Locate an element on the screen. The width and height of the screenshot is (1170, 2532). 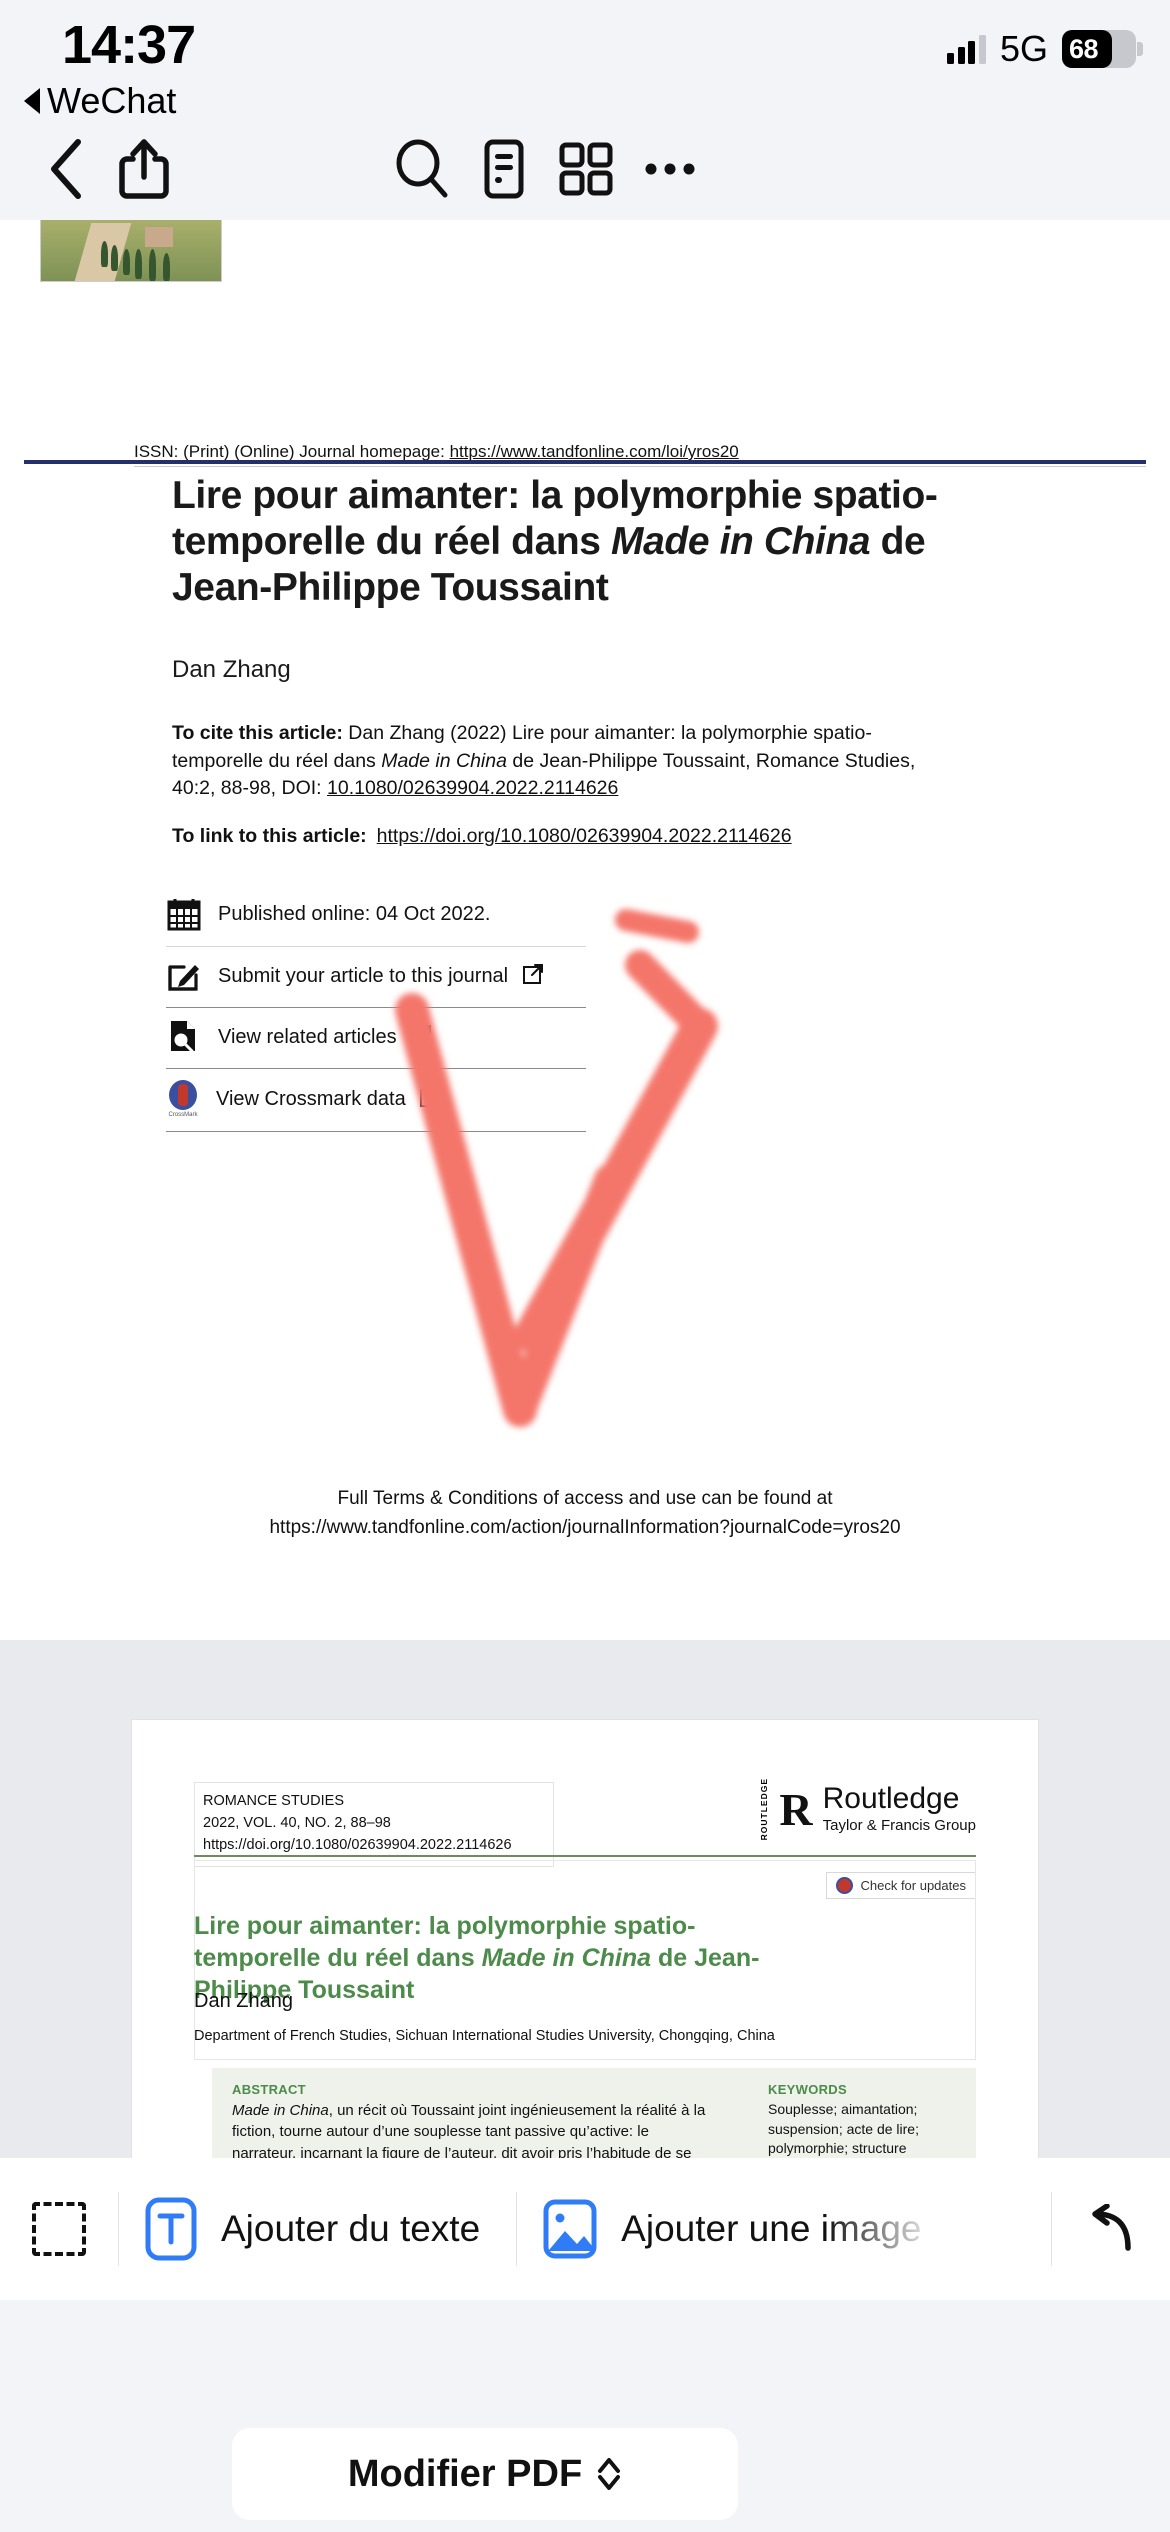
journal-cover-thumbnail is located at coordinates (131, 251).